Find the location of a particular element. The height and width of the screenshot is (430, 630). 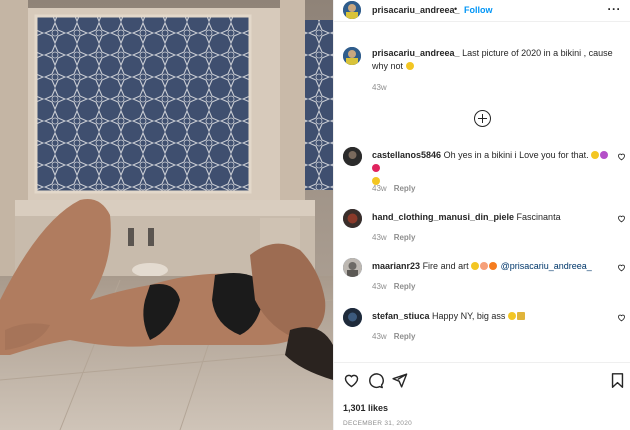

comment-icon is located at coordinates (375, 380).